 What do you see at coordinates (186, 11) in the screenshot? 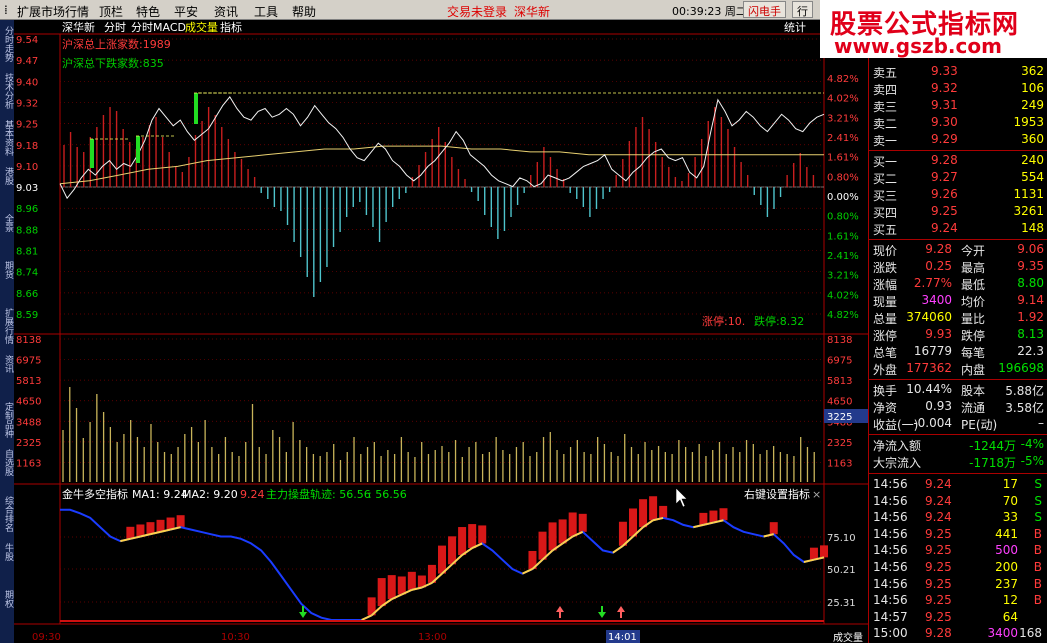
I see `menu-item-pingan: 平安` at bounding box center [186, 11].